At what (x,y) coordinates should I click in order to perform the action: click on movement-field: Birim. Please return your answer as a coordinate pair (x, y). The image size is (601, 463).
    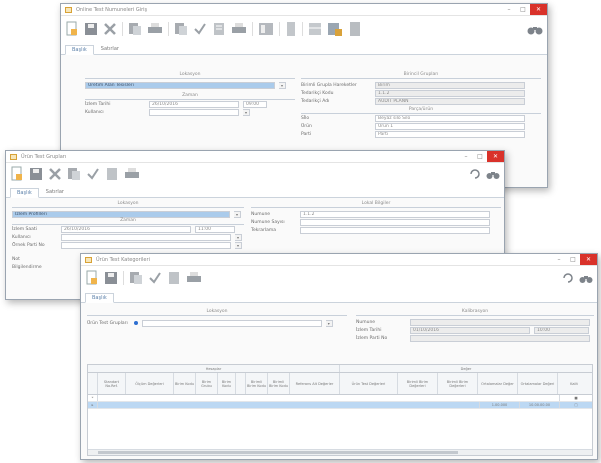
    Looking at the image, I should click on (450, 85).